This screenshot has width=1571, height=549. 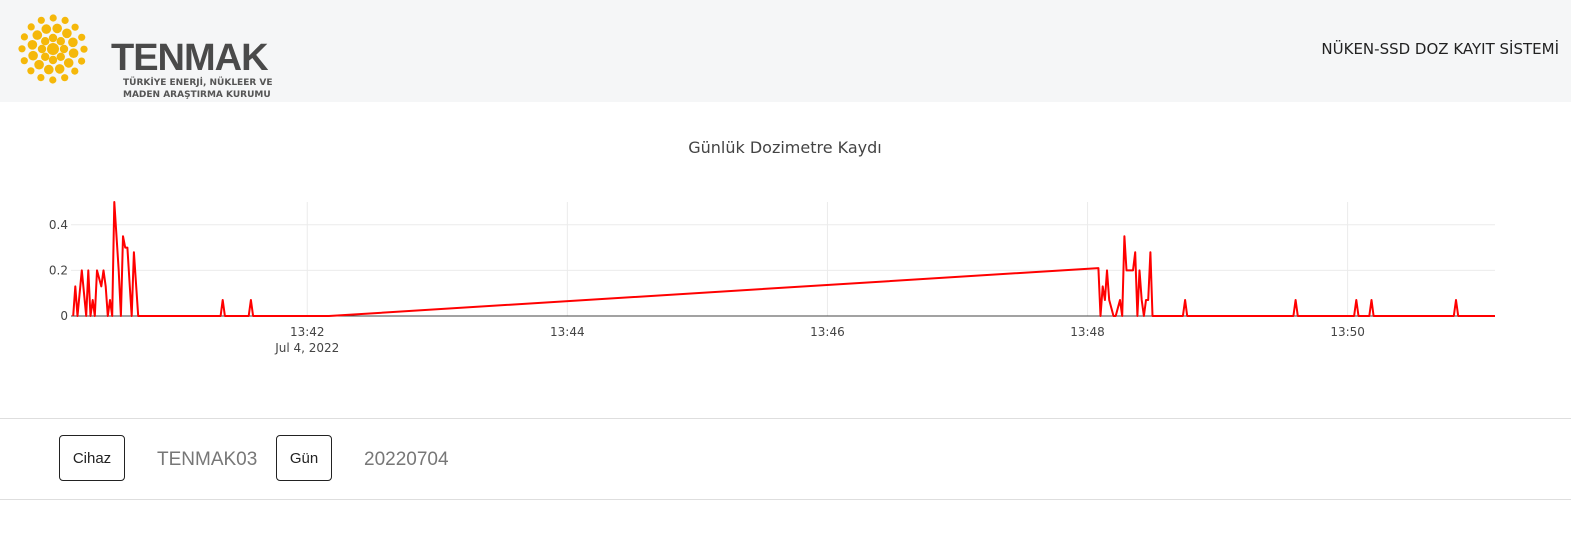 I want to click on device-button: Cihaz, so click(x=92, y=458).